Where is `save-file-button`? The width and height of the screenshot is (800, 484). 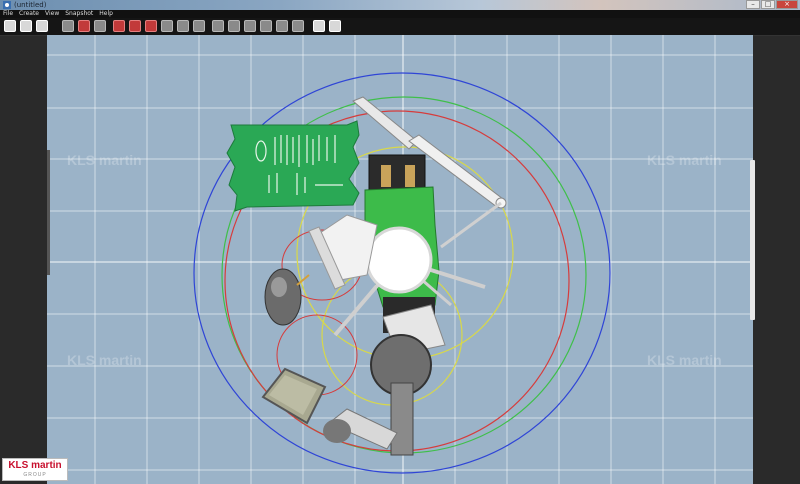 save-file-button is located at coordinates (42, 26).